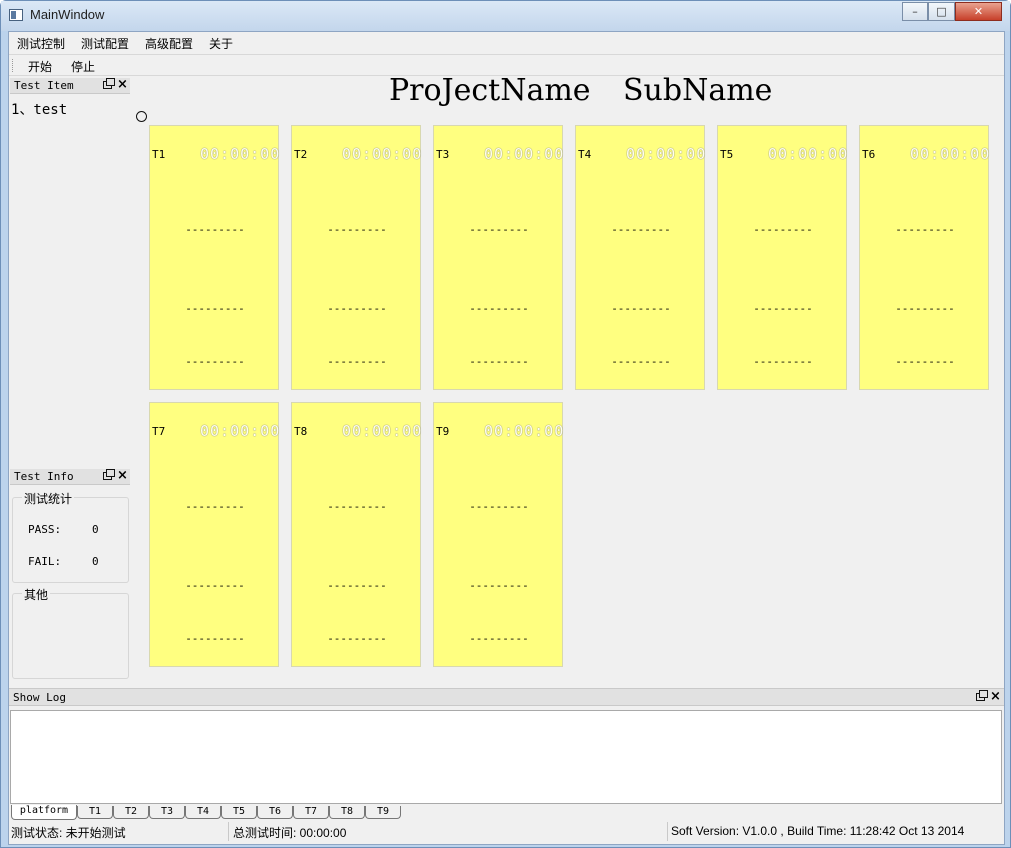 The image size is (1011, 848). Describe the element at coordinates (39, 697) in the screenshot. I see `log-dock-title: Show Log` at that location.